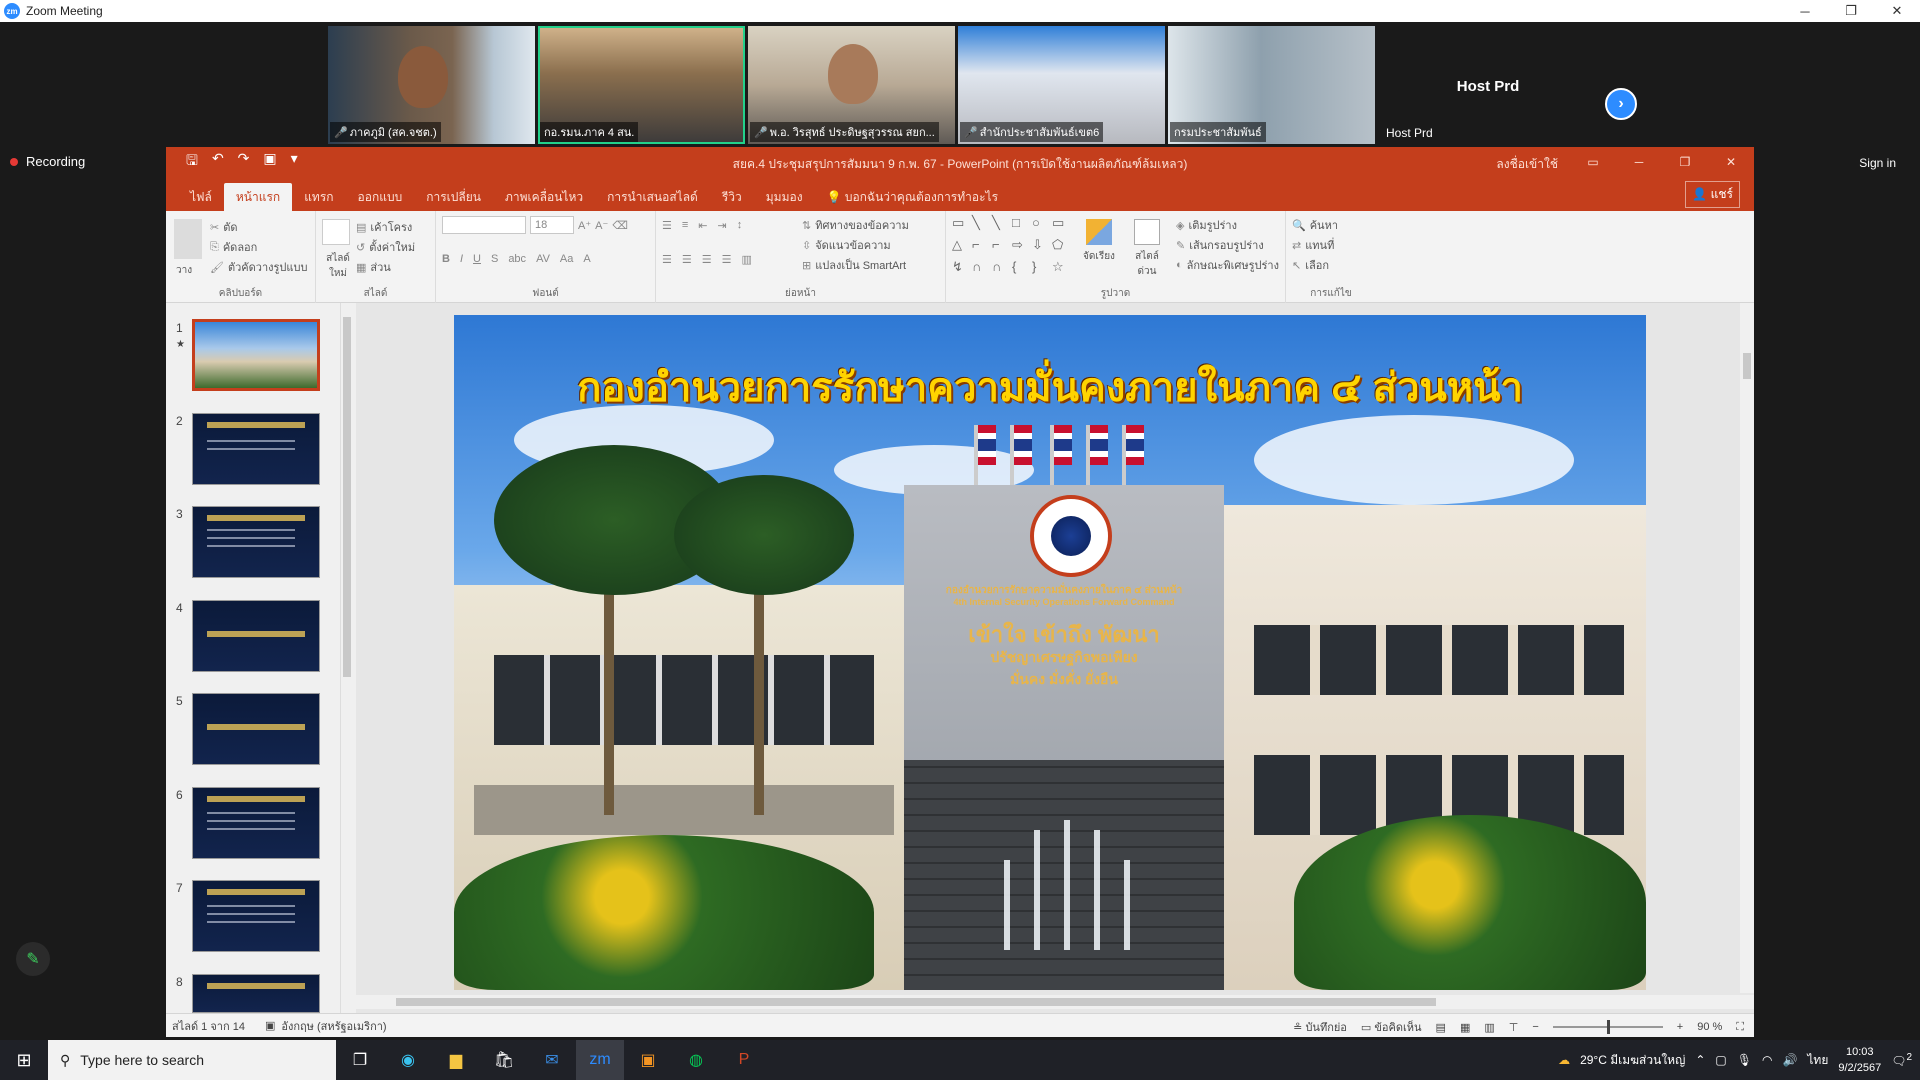 The width and height of the screenshot is (1920, 1080). I want to click on bold-icon: B, so click(446, 259).